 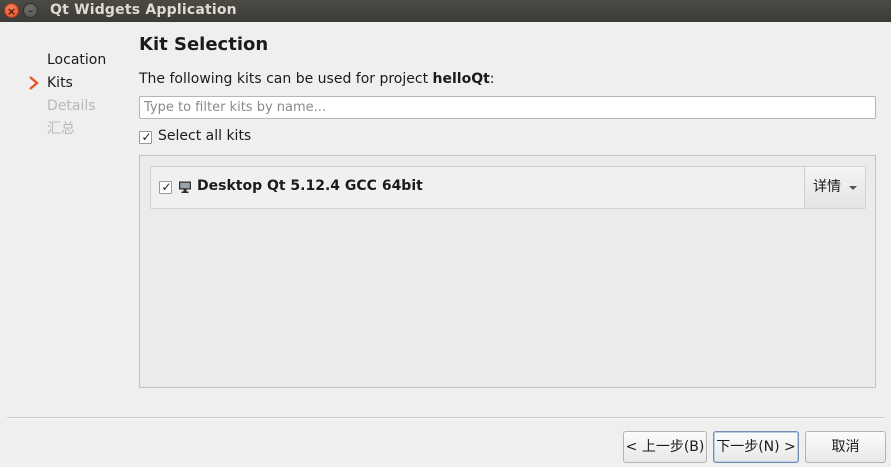 I want to click on cancel-button: 取消, so click(x=845, y=447).